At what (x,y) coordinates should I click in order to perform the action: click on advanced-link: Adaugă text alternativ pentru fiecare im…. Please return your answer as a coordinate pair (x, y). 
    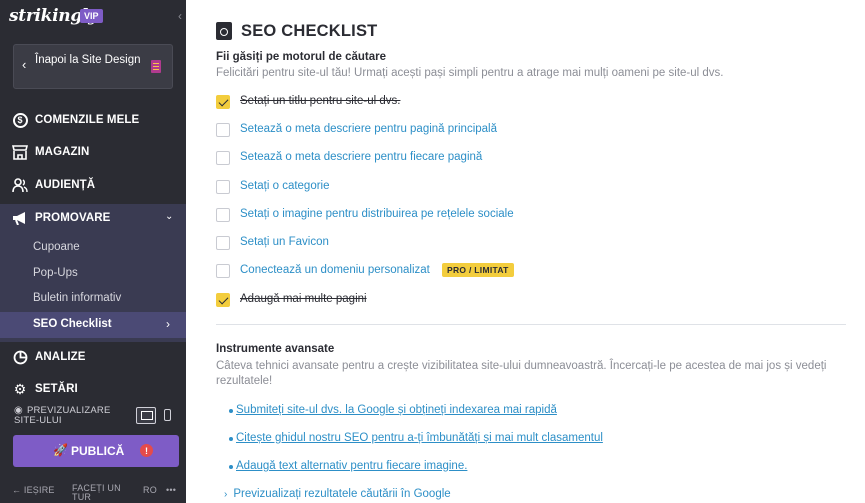
    Looking at the image, I should click on (351, 466).